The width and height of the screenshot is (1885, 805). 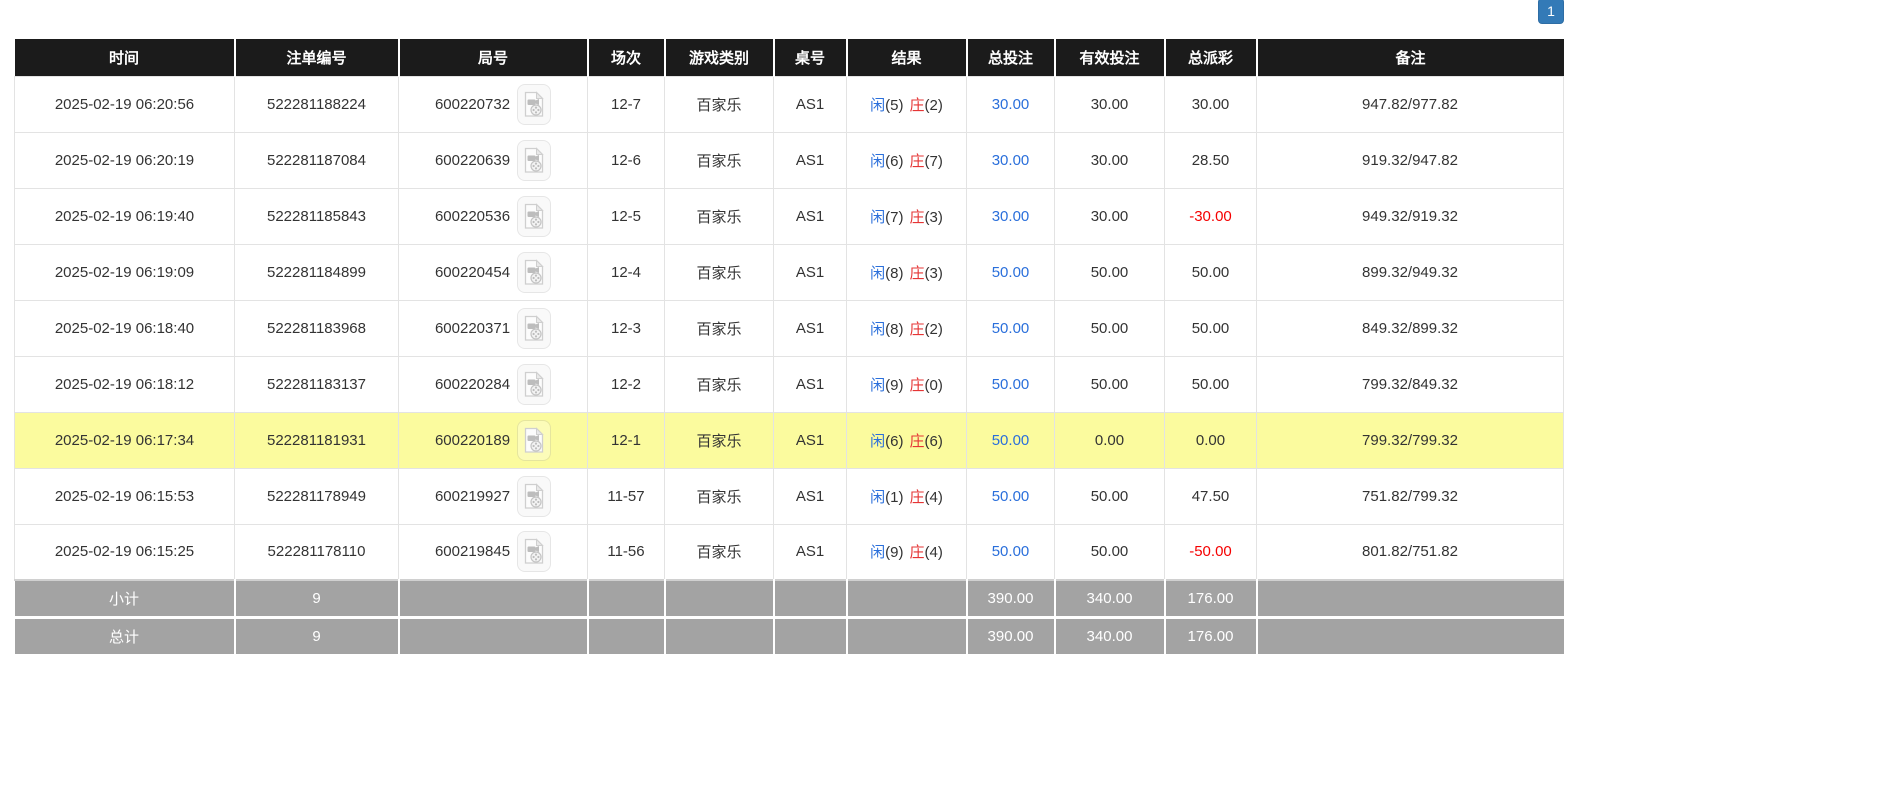 I want to click on time-cell: 2025-02-19 06:17:34, so click(x=124, y=440).